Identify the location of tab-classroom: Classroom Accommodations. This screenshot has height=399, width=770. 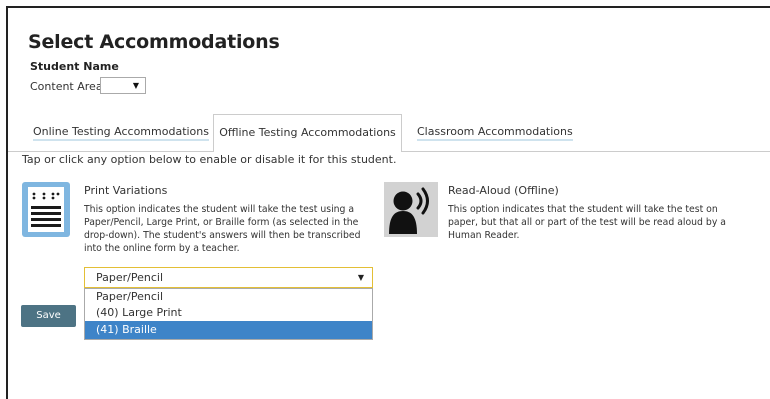
(495, 133).